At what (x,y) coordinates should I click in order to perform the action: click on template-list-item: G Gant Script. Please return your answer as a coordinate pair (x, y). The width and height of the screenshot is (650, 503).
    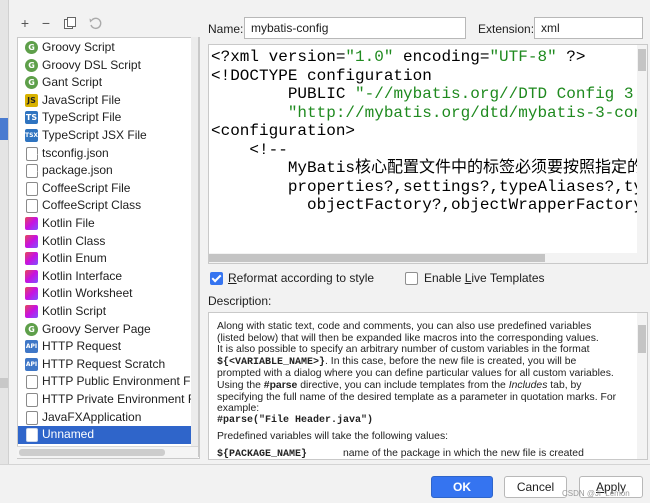
    Looking at the image, I should click on (108, 83).